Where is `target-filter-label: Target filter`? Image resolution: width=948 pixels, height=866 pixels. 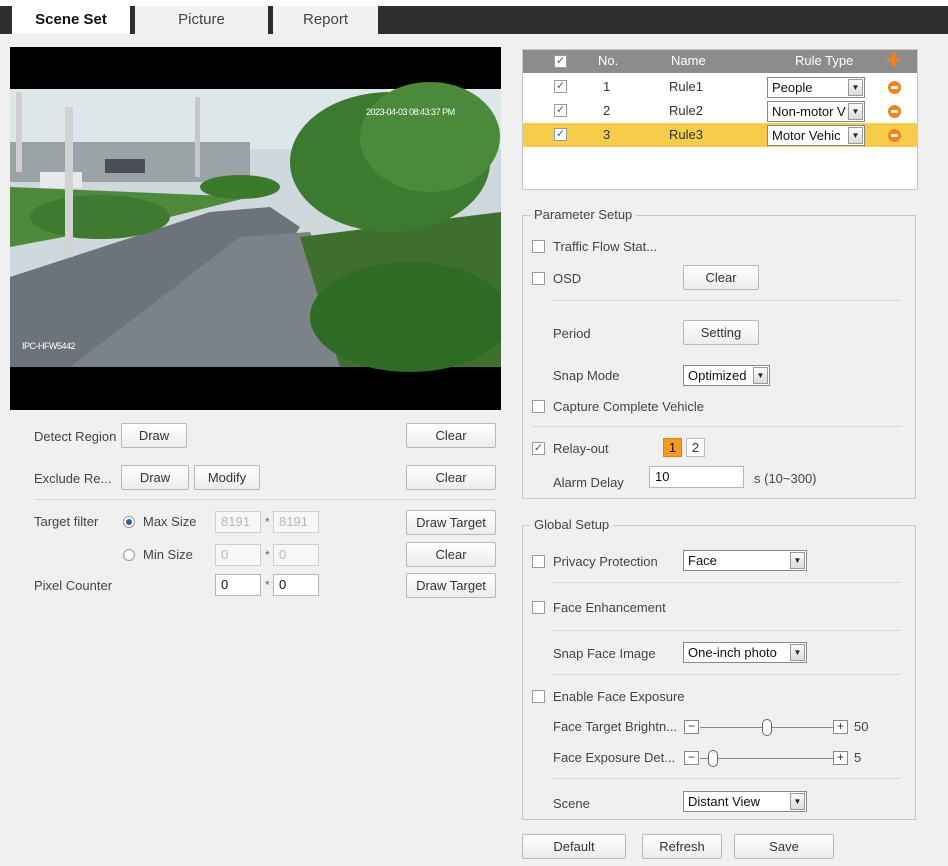 target-filter-label: Target filter is located at coordinates (66, 521).